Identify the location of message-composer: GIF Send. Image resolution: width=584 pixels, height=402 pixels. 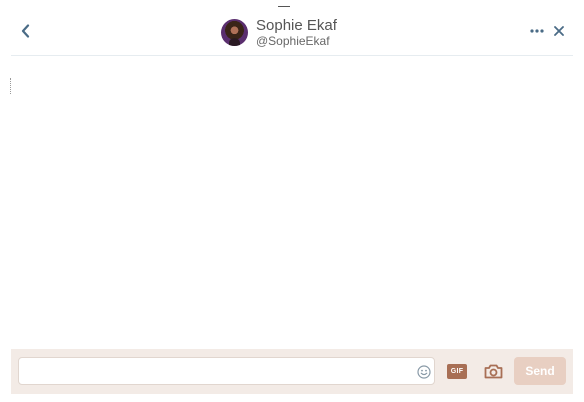
(292, 371).